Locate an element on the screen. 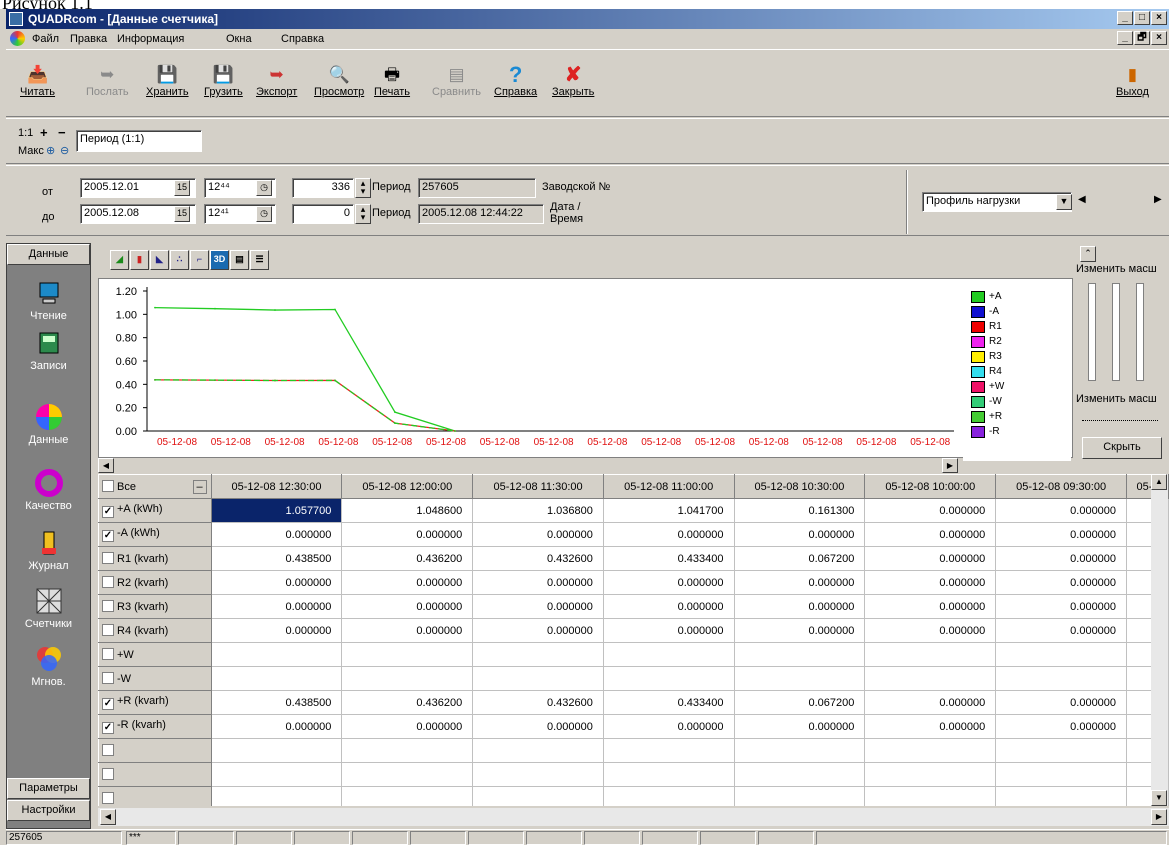 Image resolution: width=1169 pixels, height=845 pixels. collapse-icon: – is located at coordinates (199, 486).